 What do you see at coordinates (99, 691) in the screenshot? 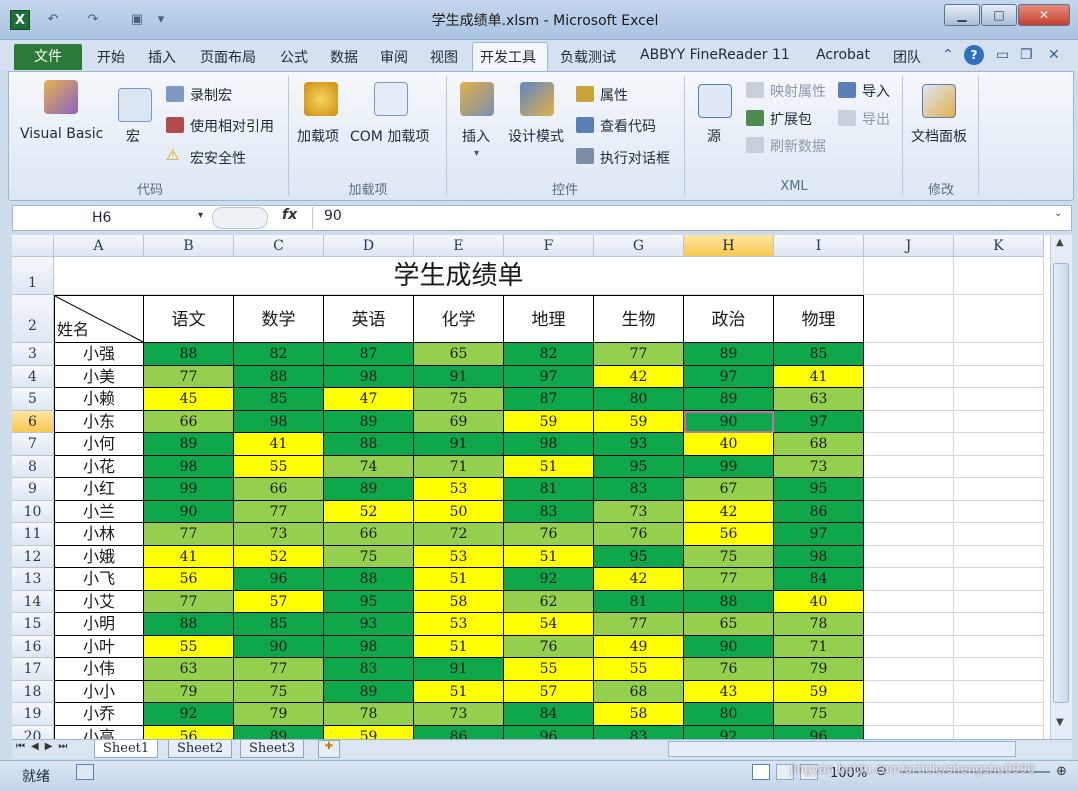
I see `student-name: 小小` at bounding box center [99, 691].